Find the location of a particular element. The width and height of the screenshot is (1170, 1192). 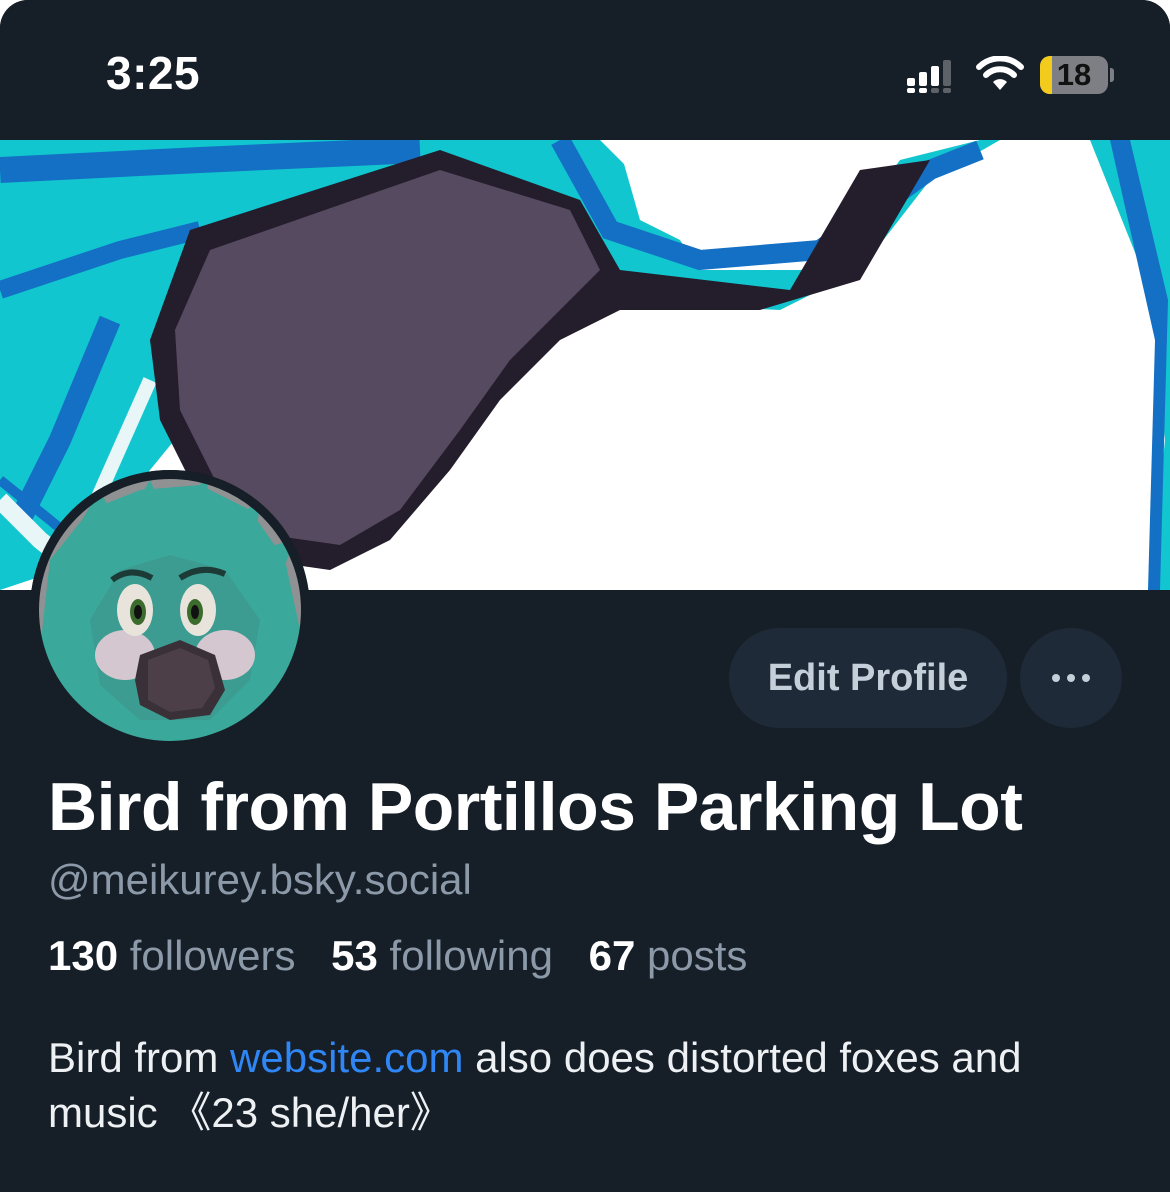

profile-stats: 130 followers 53 following 67 posts is located at coordinates (409, 956).